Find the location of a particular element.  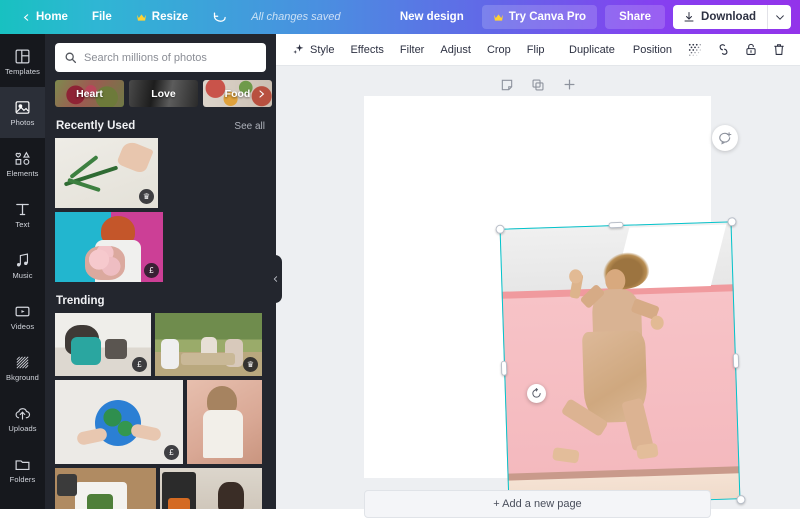

recently-used-header: Recently Used See all is located at coordinates (160, 122).